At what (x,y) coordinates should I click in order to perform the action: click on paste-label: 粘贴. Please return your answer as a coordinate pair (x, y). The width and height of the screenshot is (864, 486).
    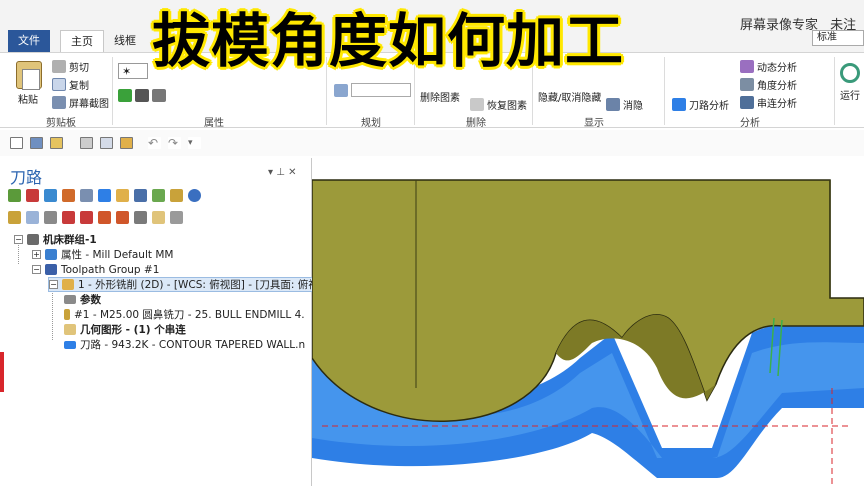
    Looking at the image, I should click on (28, 100).